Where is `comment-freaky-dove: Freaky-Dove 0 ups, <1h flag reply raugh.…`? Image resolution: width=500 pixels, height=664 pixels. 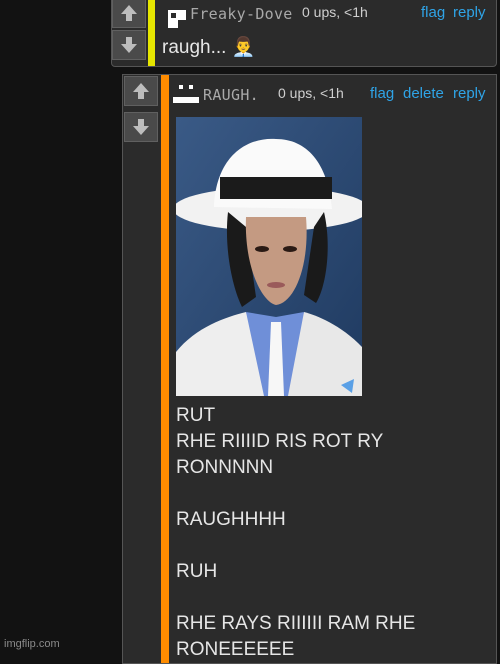
comment-freaky-dove: Freaky-Dove 0 ups, <1h flag reply raugh.… is located at coordinates (304, 33).